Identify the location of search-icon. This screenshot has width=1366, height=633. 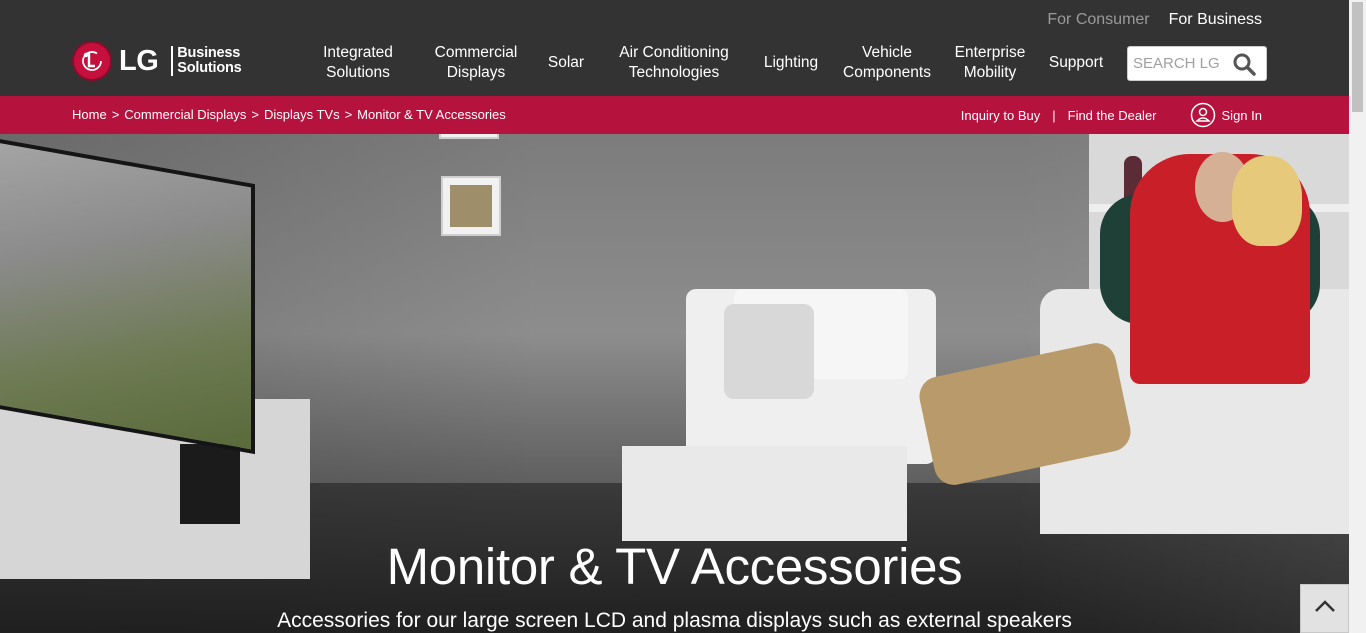
(1245, 64).